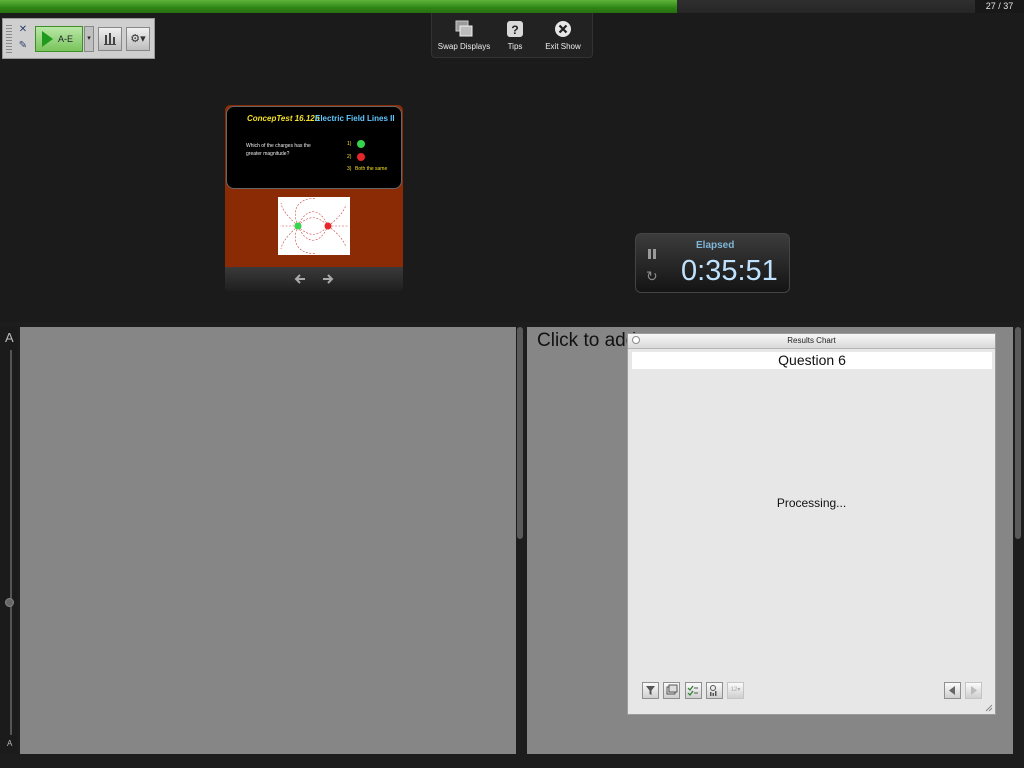 This screenshot has height=768, width=1024. Describe the element at coordinates (9, 337) in the screenshot. I see `font-size-large-label: A` at that location.